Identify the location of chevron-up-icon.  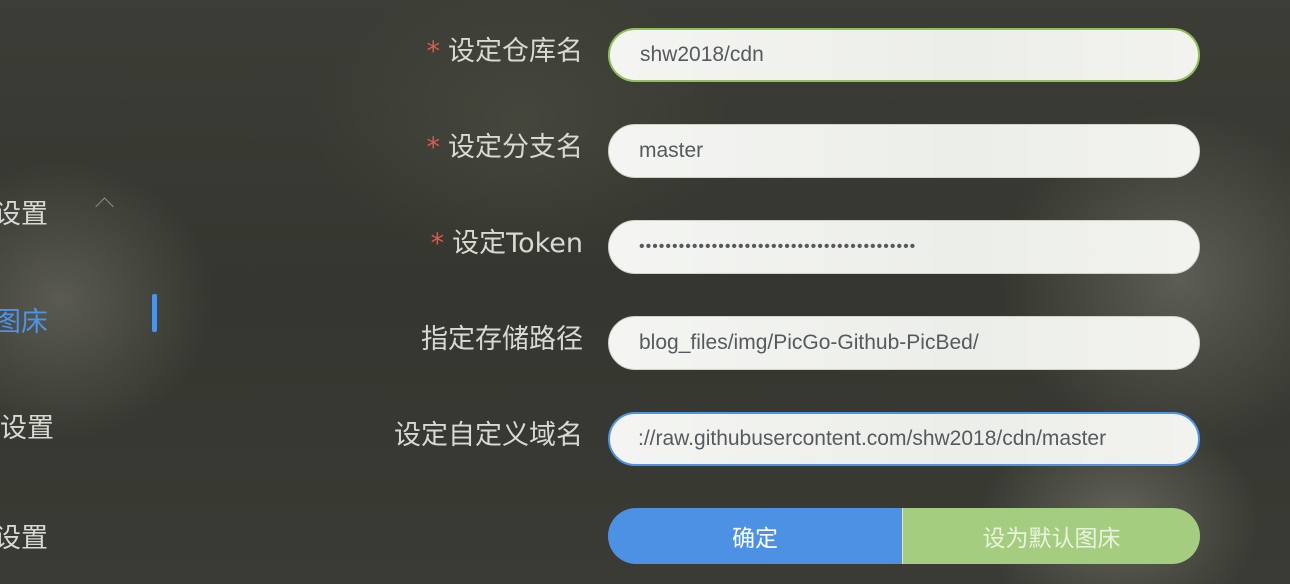
(104, 206).